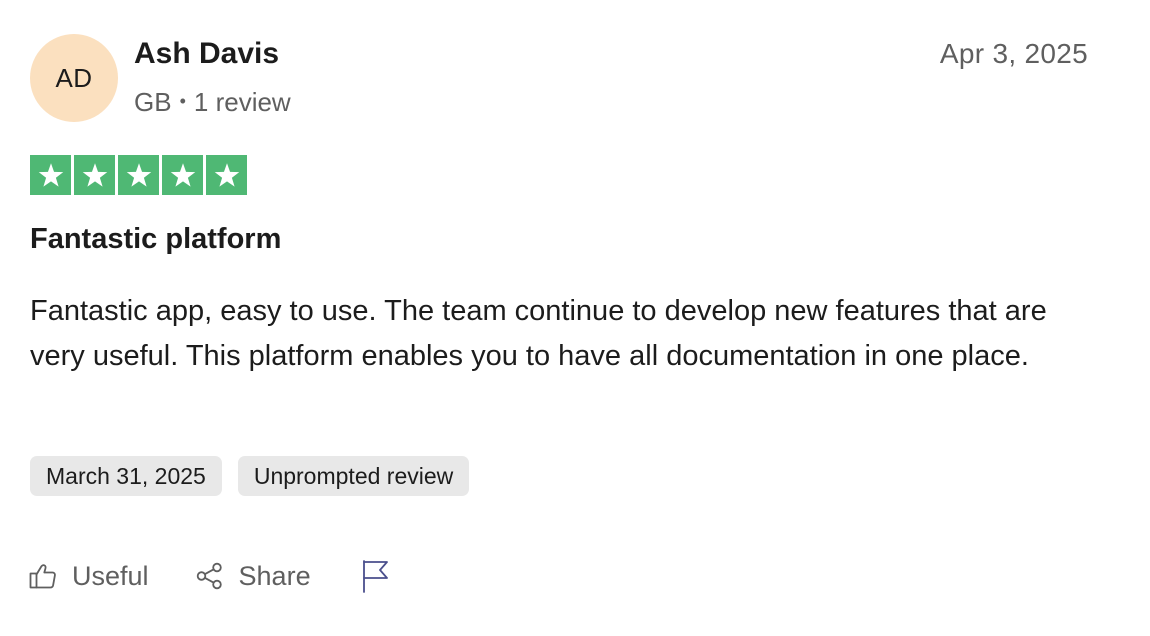 This screenshot has height=636, width=1150. What do you see at coordinates (156, 239) in the screenshot?
I see `review-title: Fantastic platform` at bounding box center [156, 239].